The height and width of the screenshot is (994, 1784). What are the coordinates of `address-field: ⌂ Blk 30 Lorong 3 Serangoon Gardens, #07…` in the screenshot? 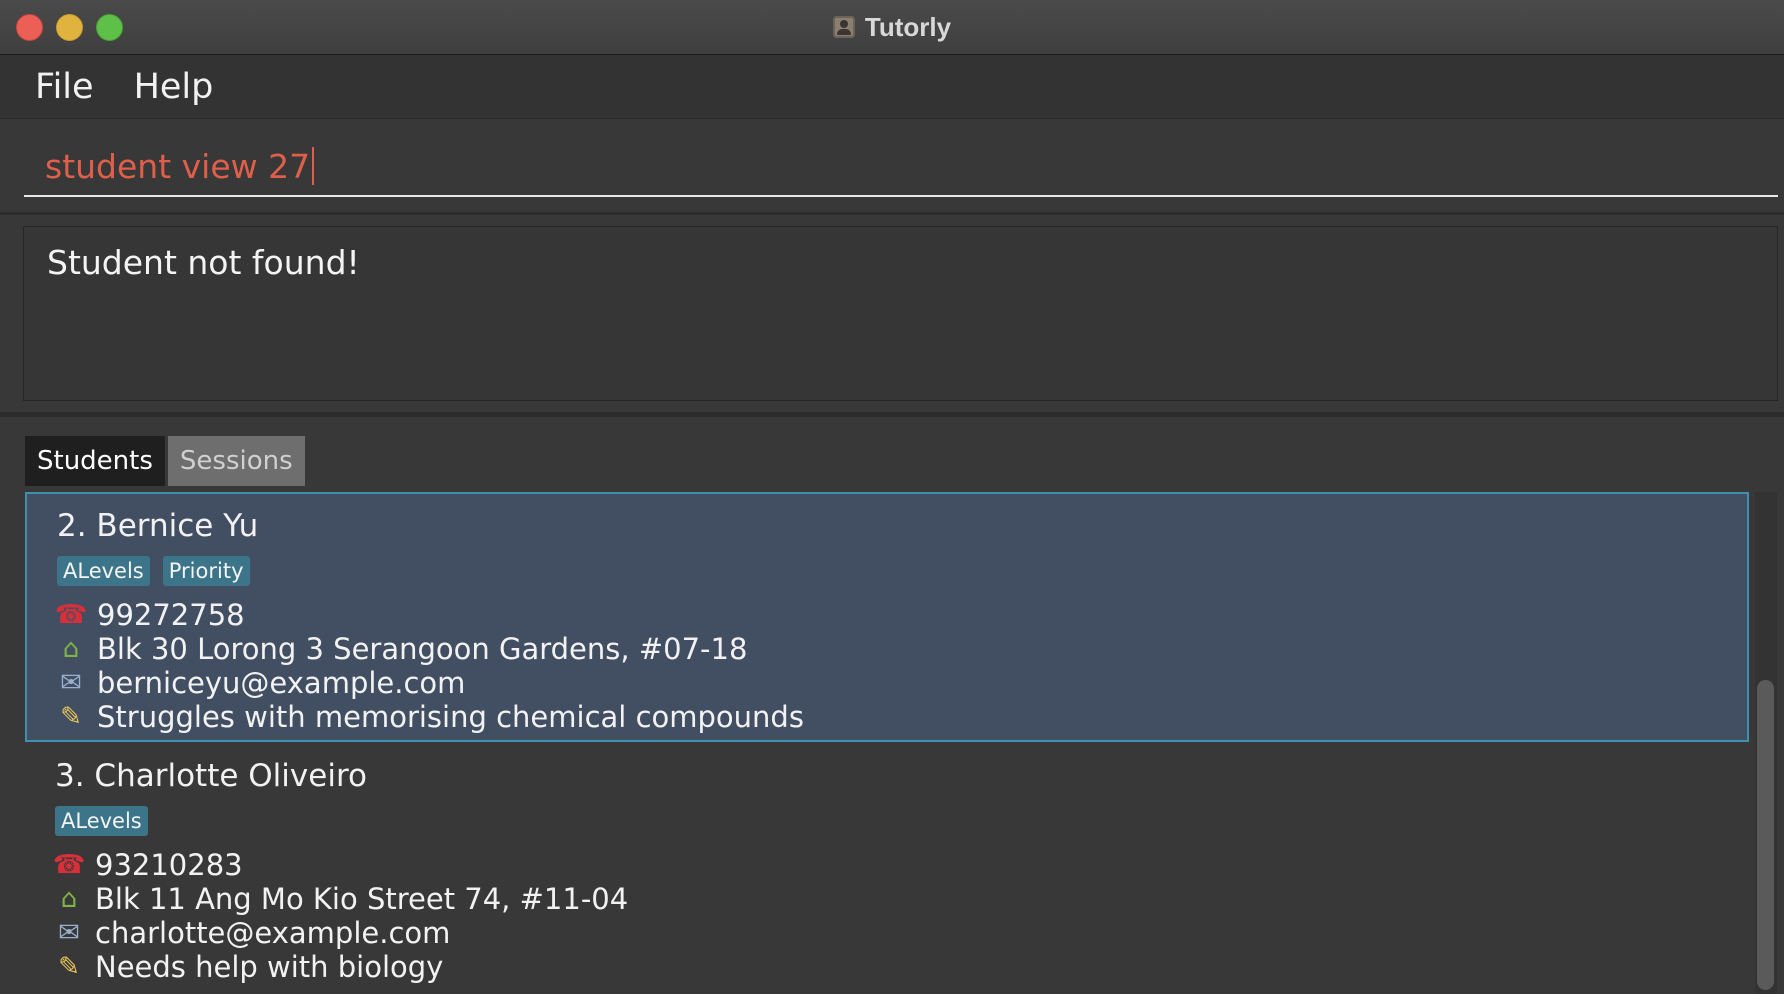 It's located at (429, 649).